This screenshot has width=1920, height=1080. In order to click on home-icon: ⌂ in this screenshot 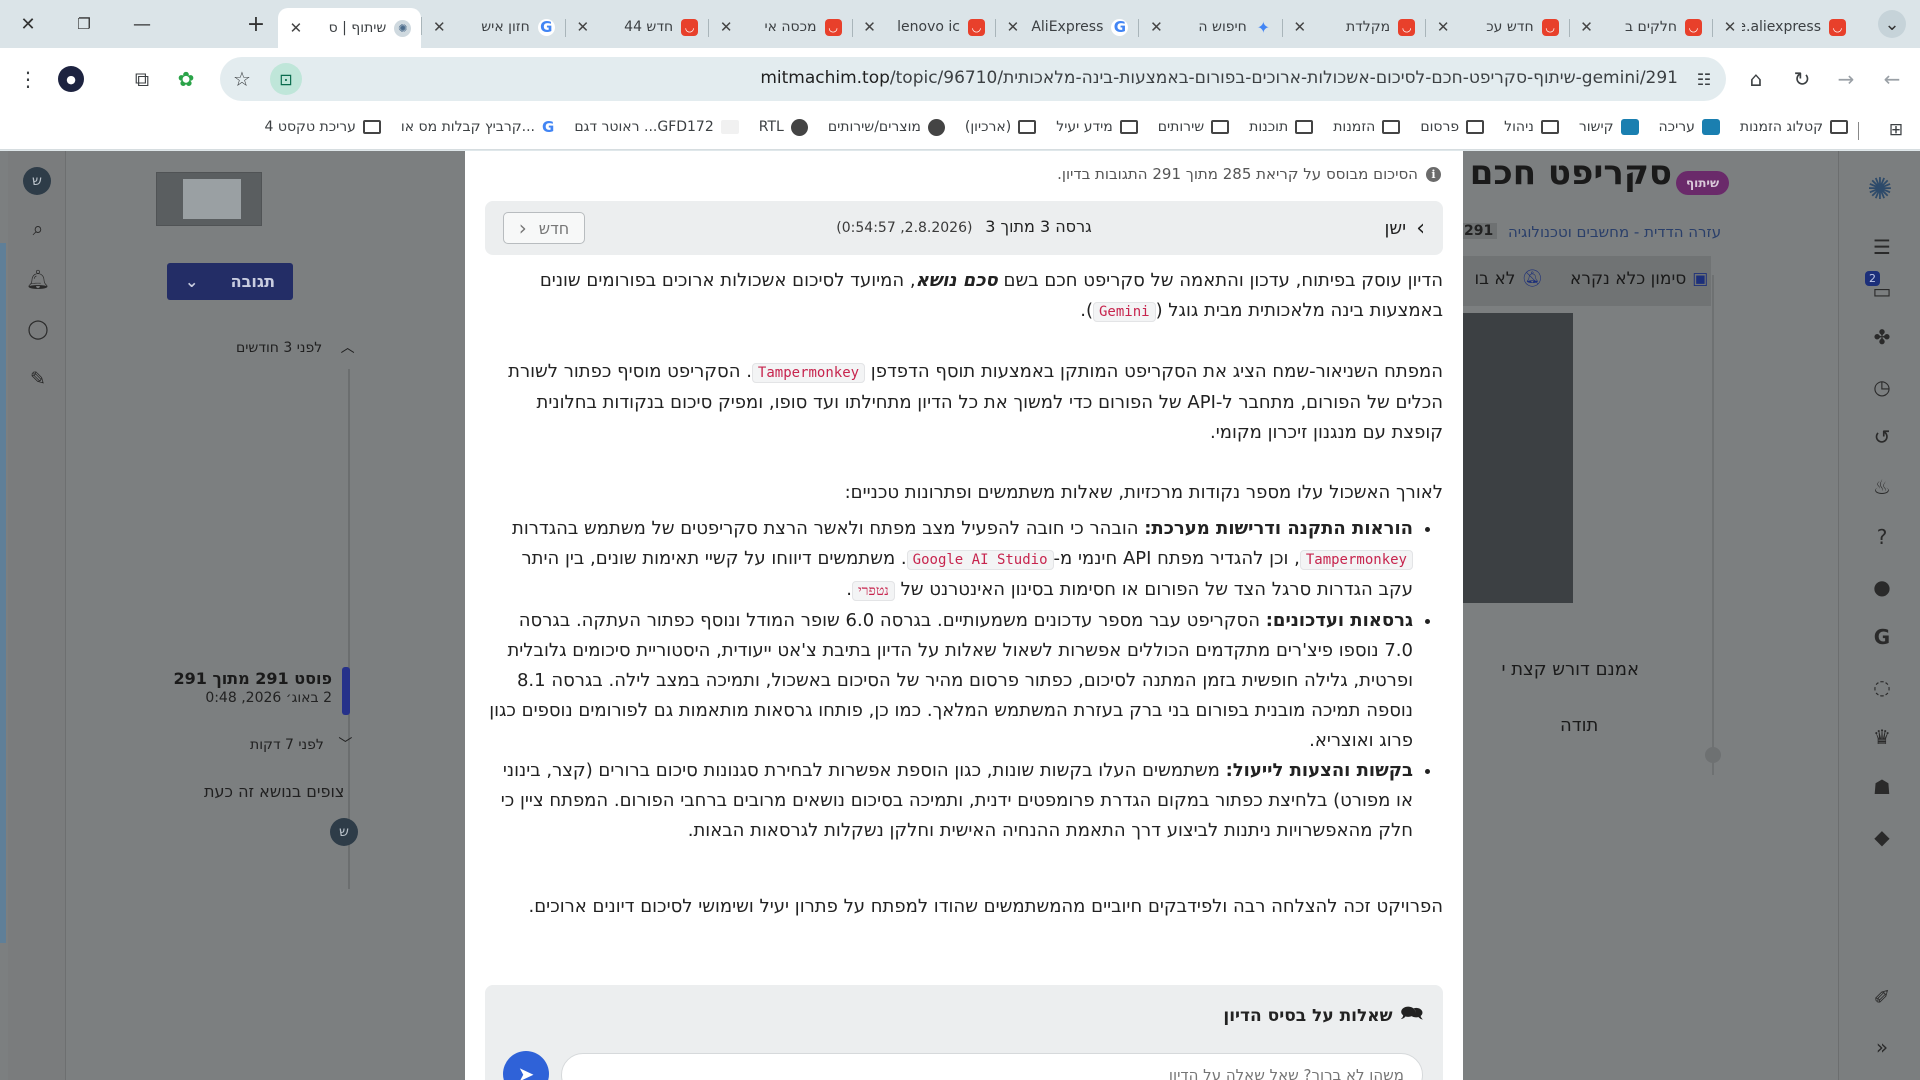, I will do `click(1756, 79)`.